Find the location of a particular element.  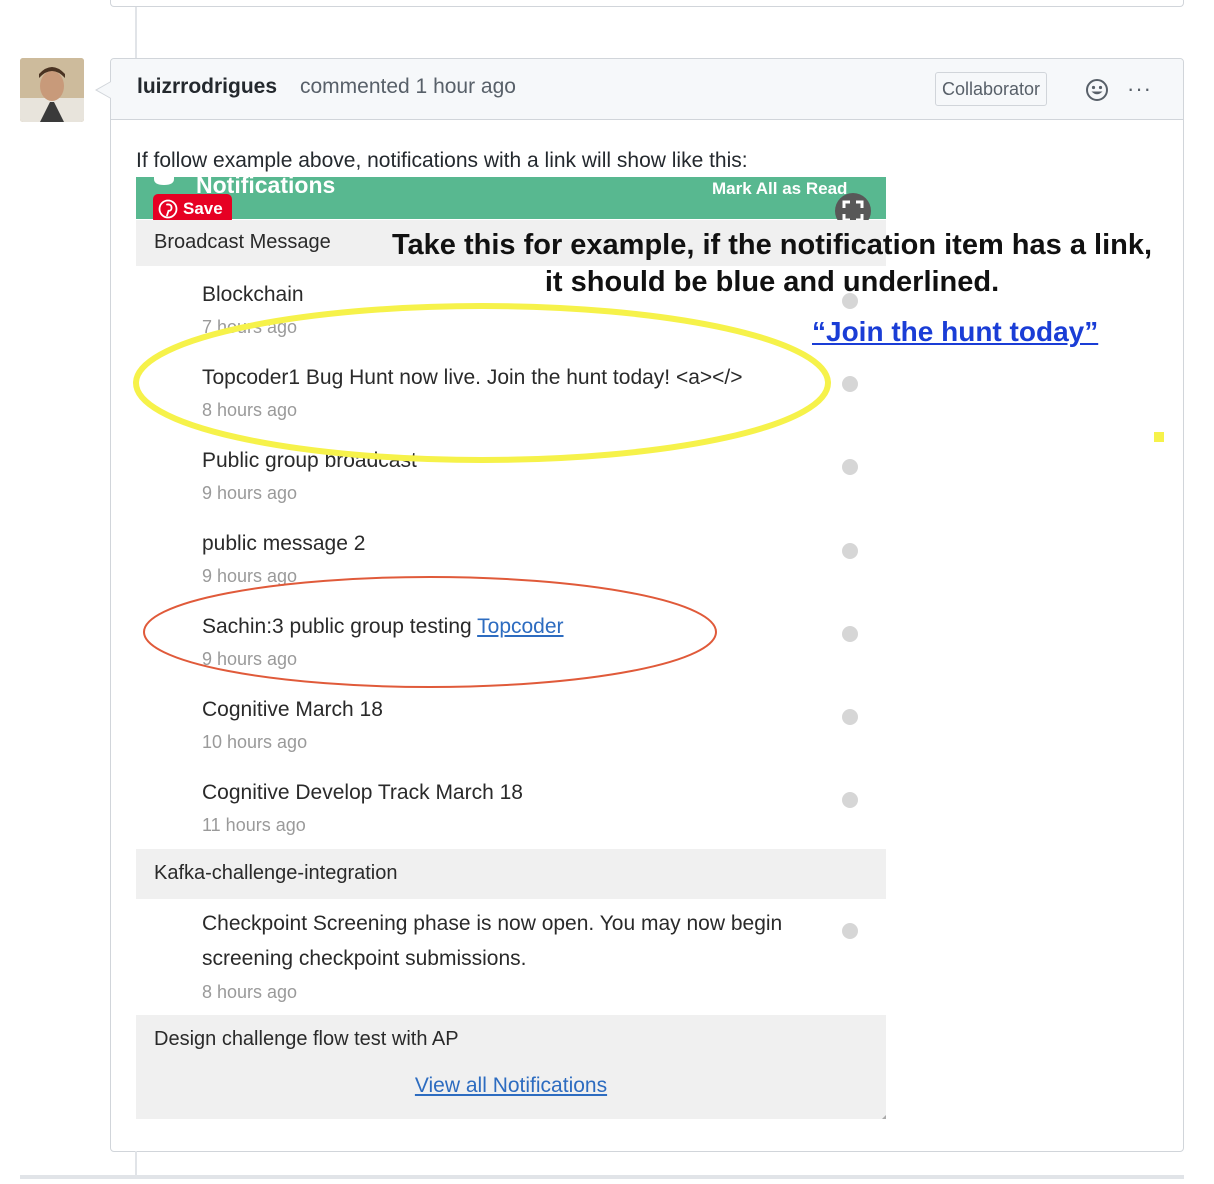

mark-all-read-link: Mark All as Read is located at coordinates (779, 189).